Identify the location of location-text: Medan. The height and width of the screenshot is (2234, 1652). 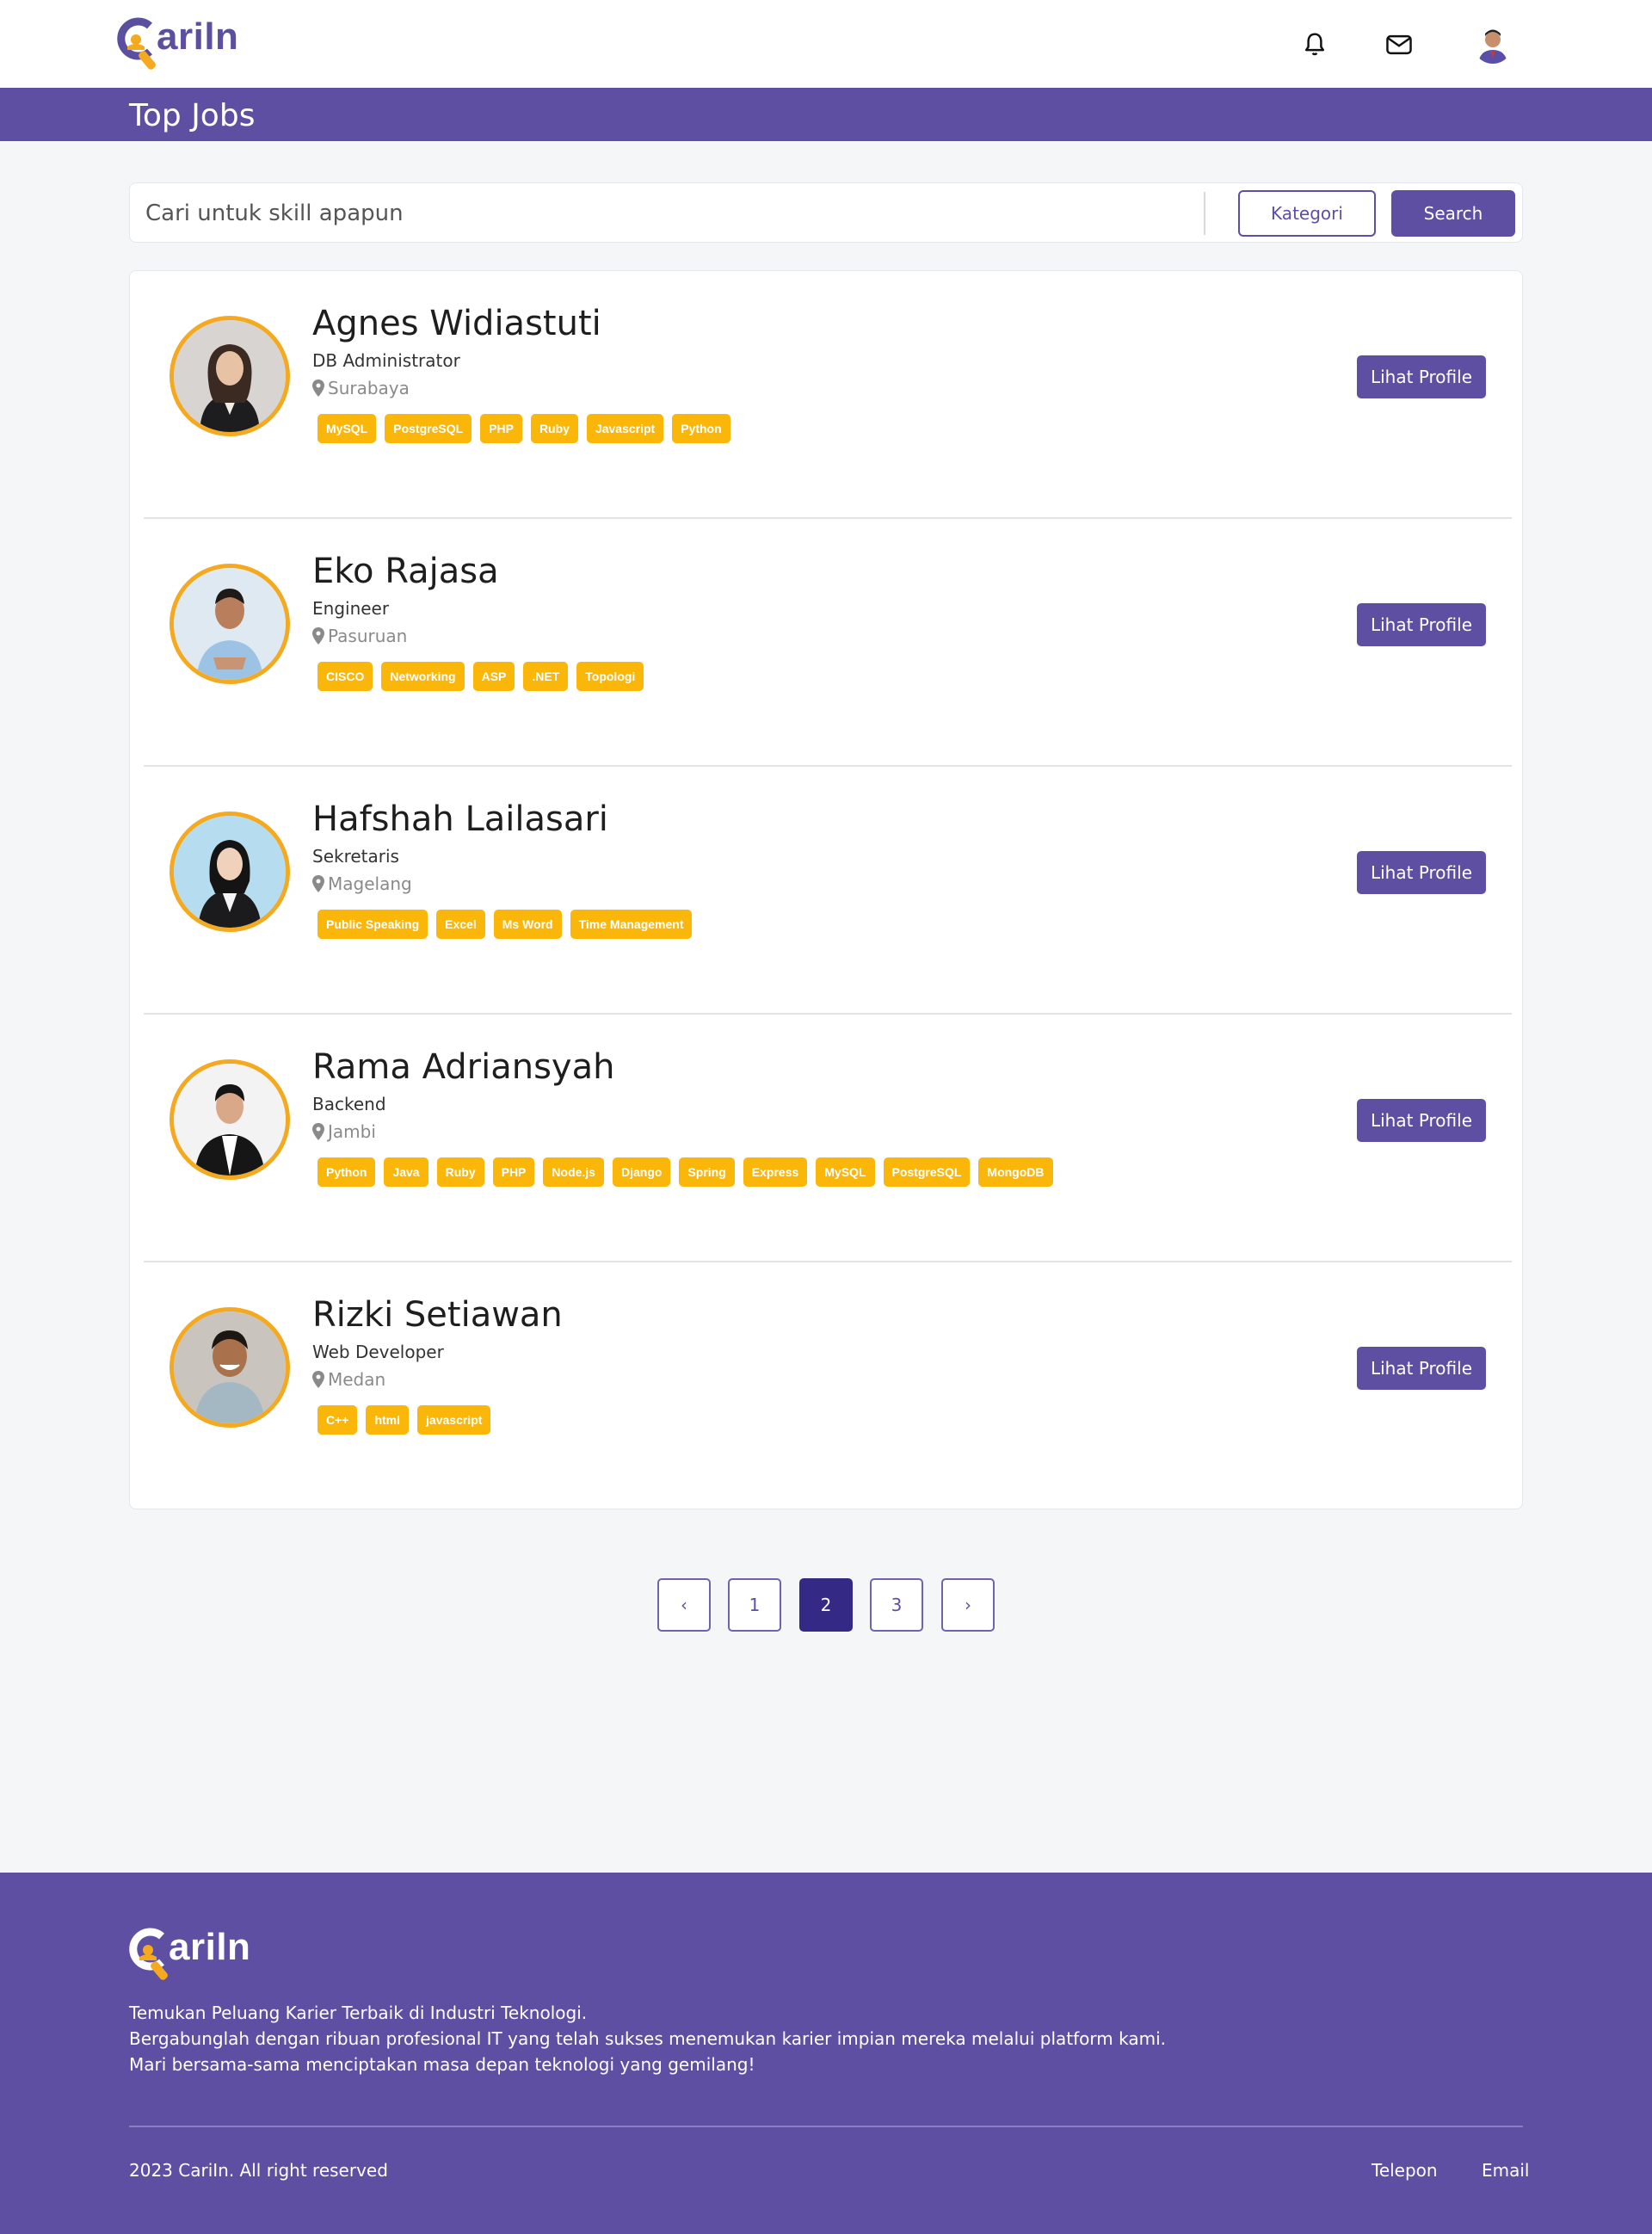
(357, 1380).